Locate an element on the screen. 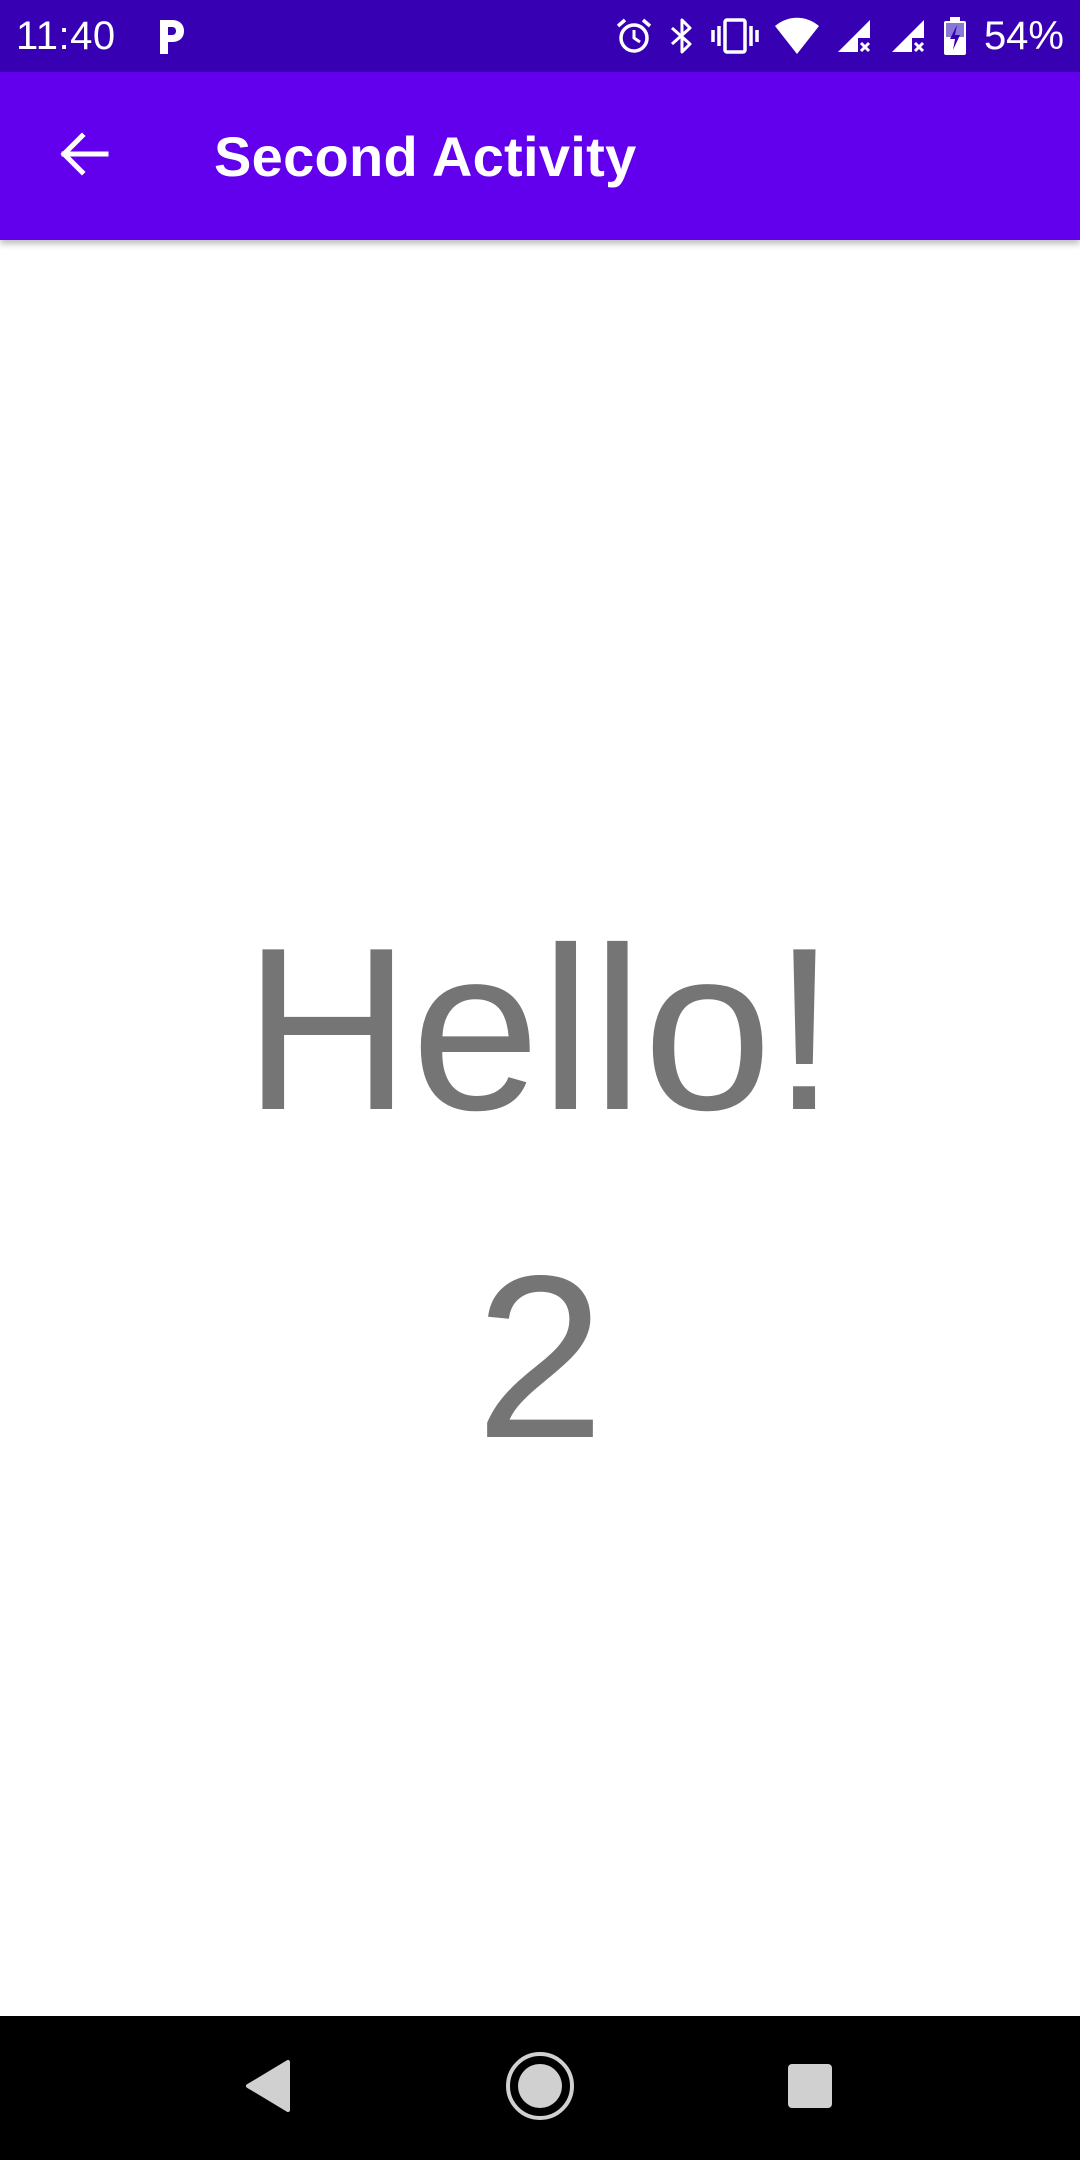 This screenshot has width=1080, height=2160. status-time: 11:40 is located at coordinates (66, 35).